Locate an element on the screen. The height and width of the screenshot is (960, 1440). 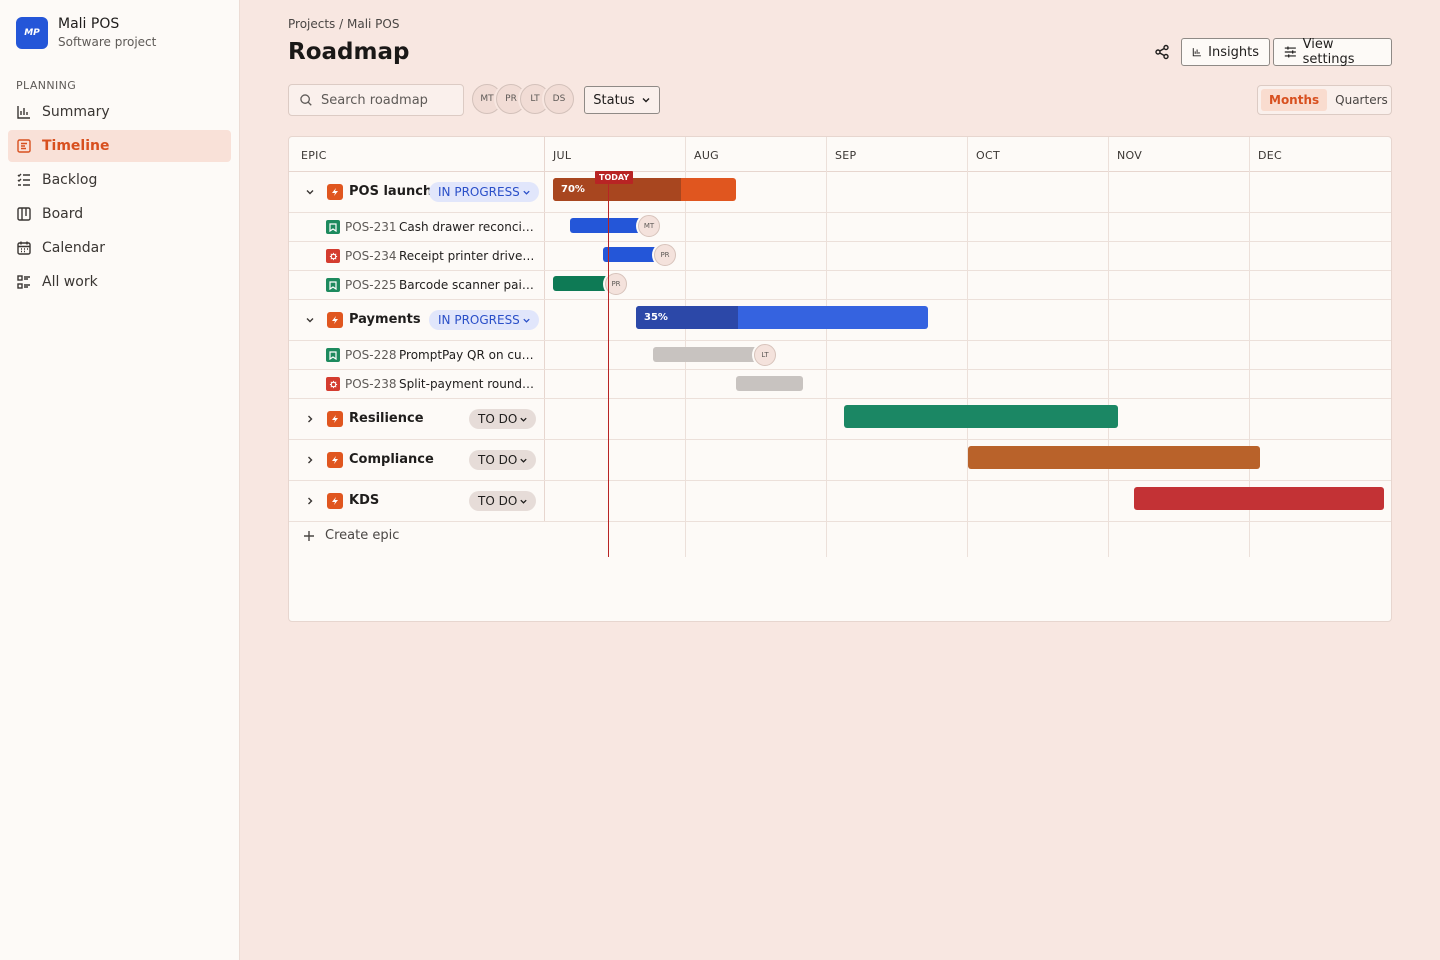
assignee-avatar: PR is located at coordinates (665, 255).